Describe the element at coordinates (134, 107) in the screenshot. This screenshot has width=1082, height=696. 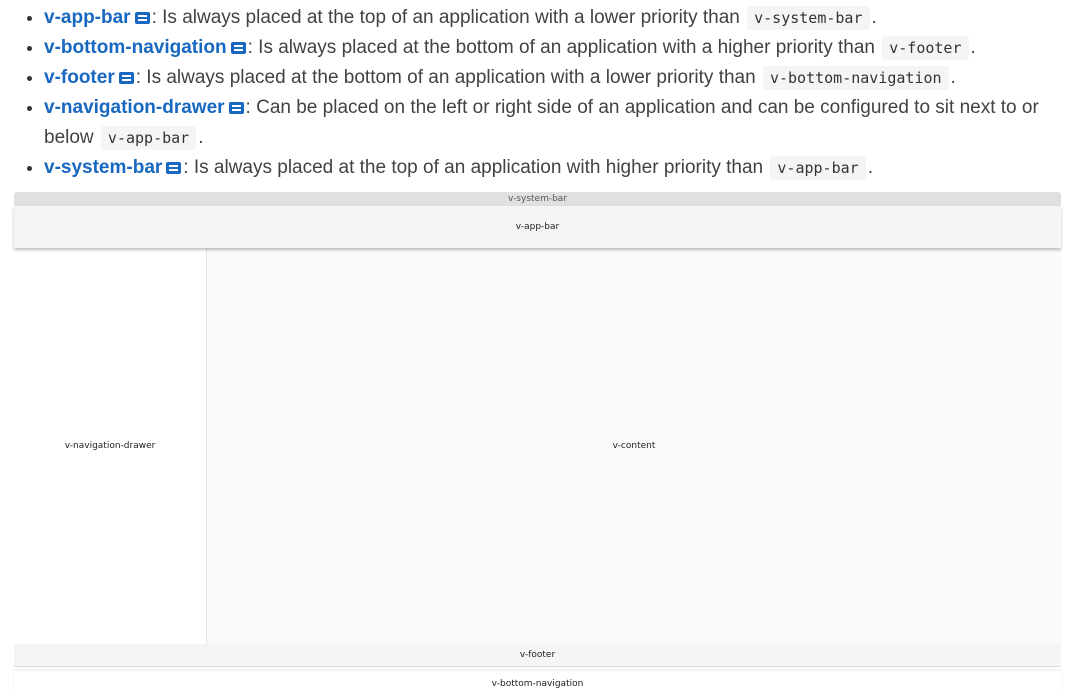
I see `component-link-navigation-drawer: v-navigation-drawer` at that location.